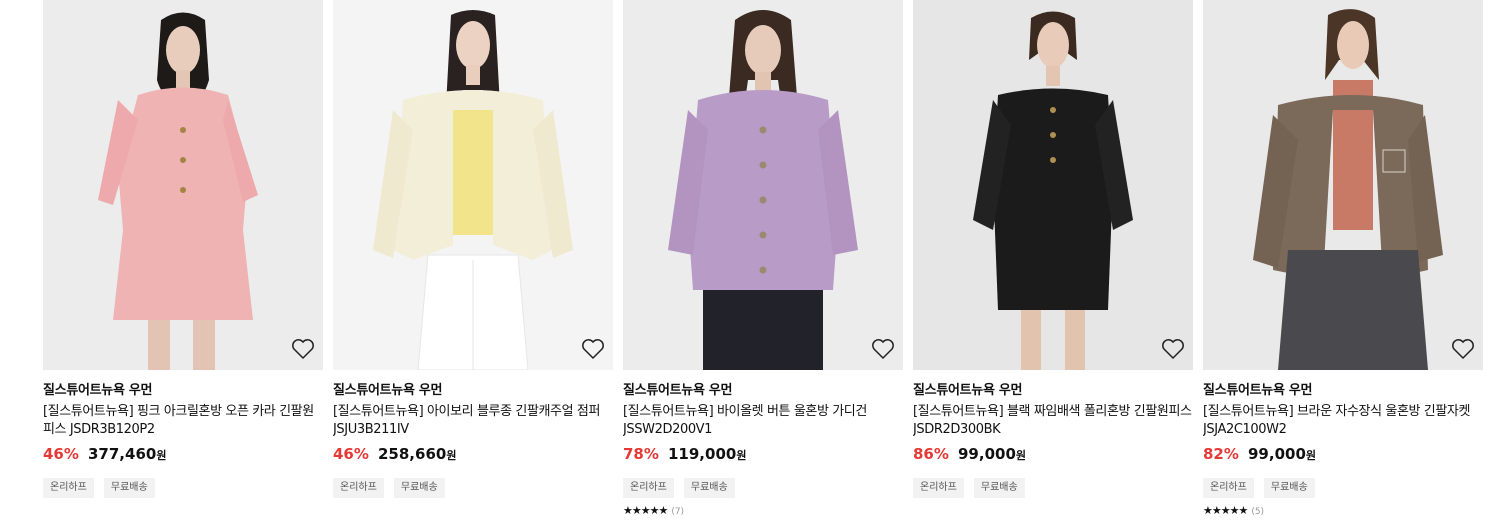 This screenshot has height=523, width=1493. I want to click on sale-price: 258,660, so click(412, 454).